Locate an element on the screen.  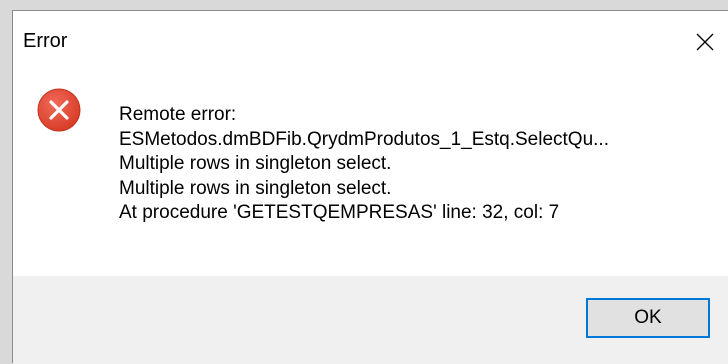
error-icon is located at coordinates (59, 110).